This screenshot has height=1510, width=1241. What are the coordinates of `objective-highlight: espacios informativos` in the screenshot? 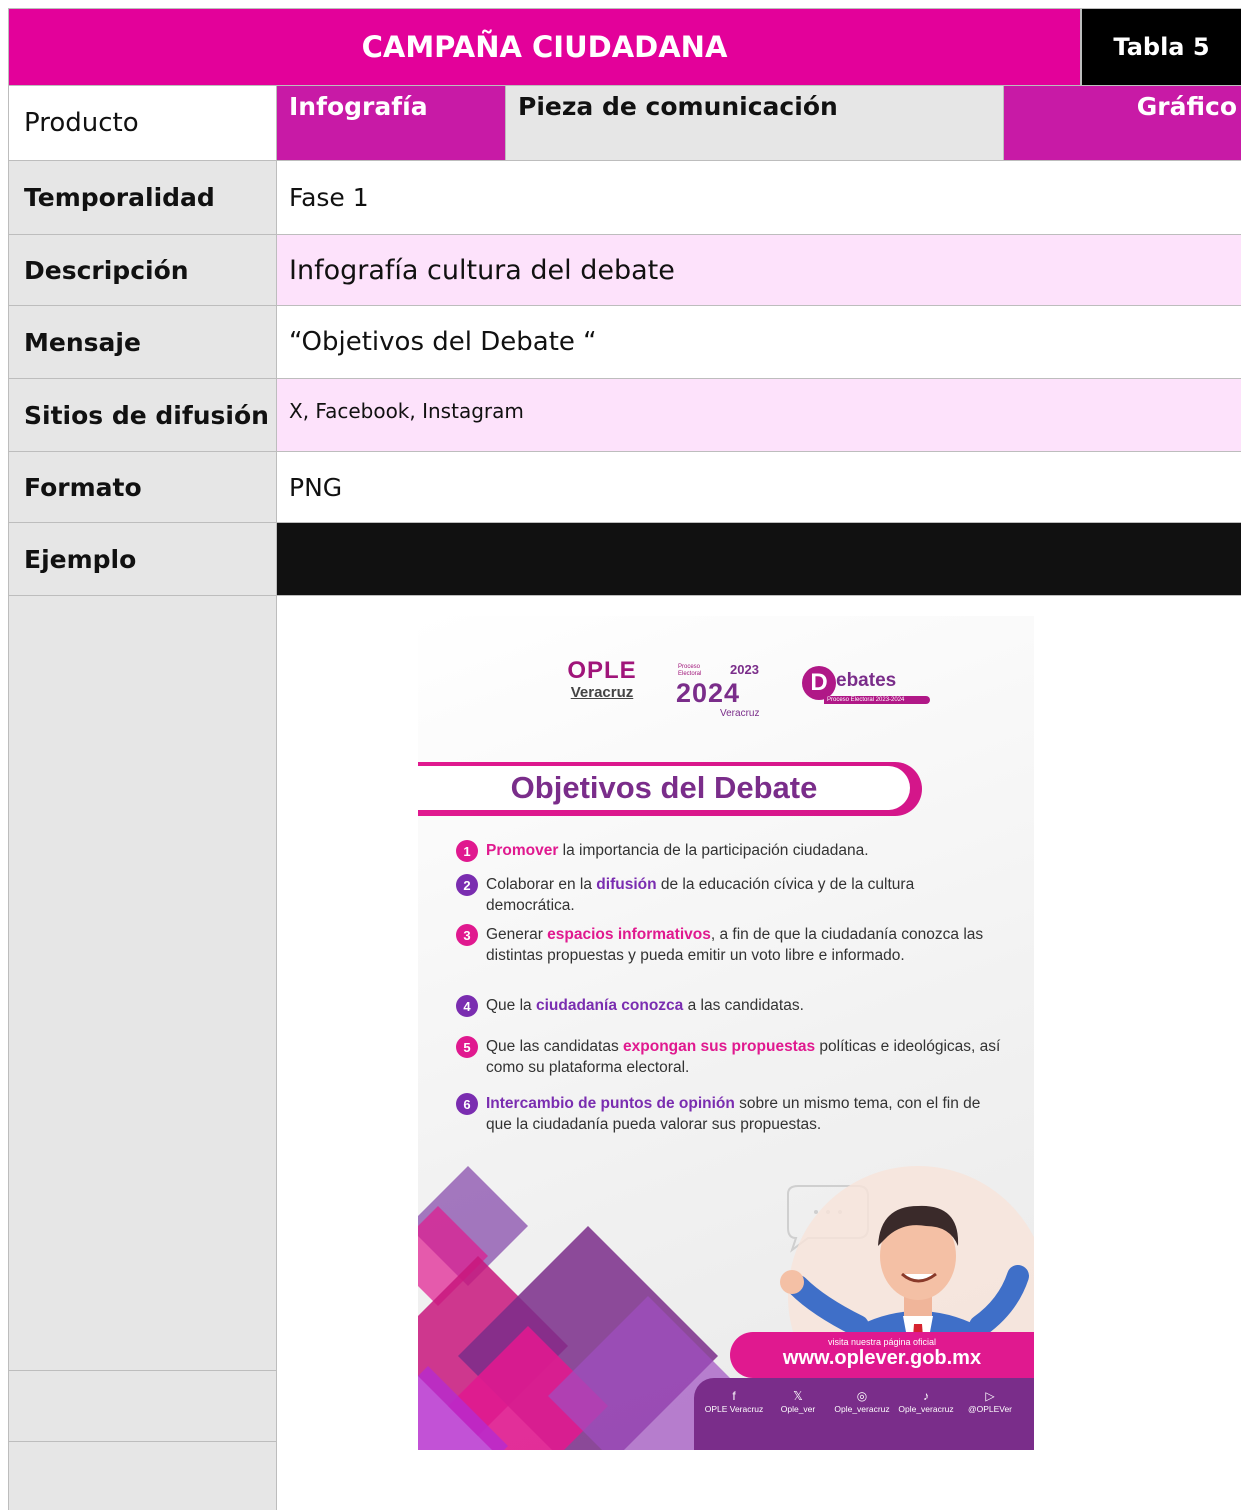 It's located at (629, 934).